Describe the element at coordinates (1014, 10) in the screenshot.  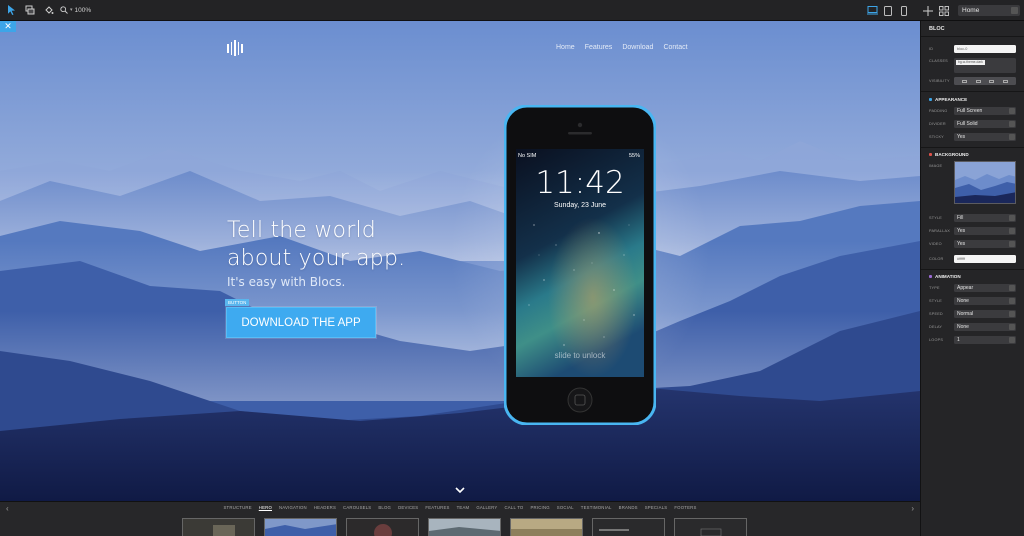
I see `page-select-arrow-icon` at that location.